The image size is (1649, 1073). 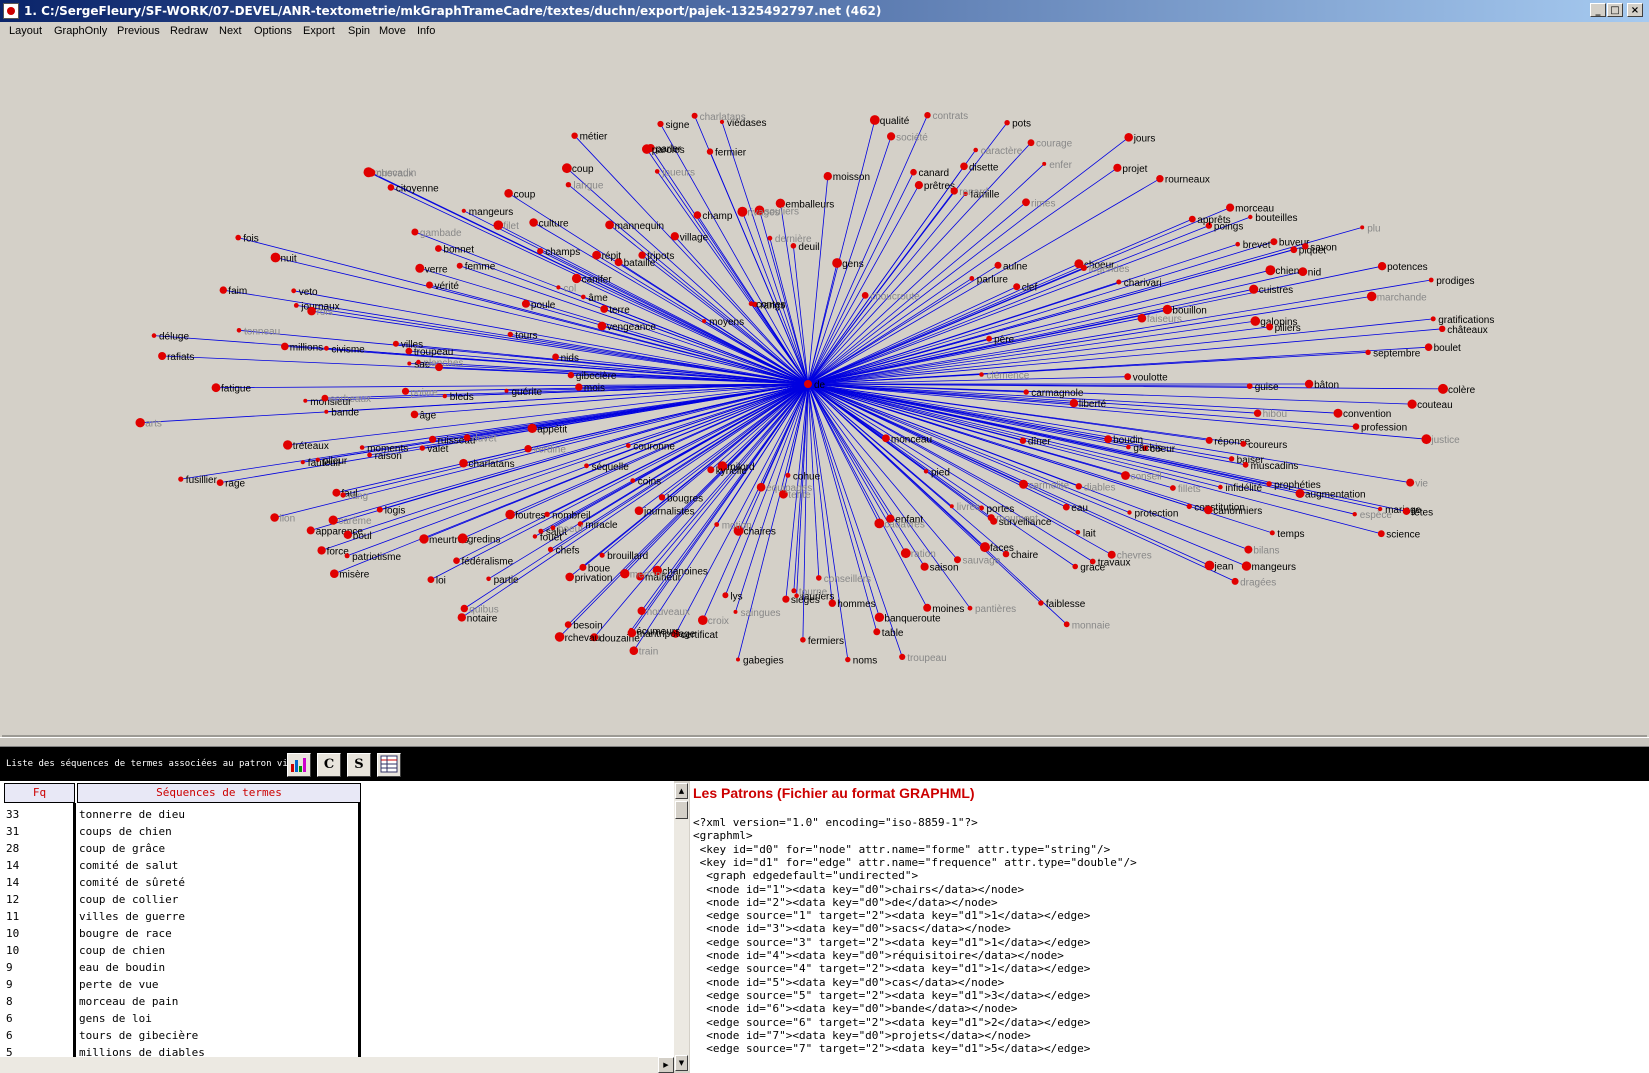 What do you see at coordinates (299, 765) in the screenshot?
I see `chart-icon` at bounding box center [299, 765].